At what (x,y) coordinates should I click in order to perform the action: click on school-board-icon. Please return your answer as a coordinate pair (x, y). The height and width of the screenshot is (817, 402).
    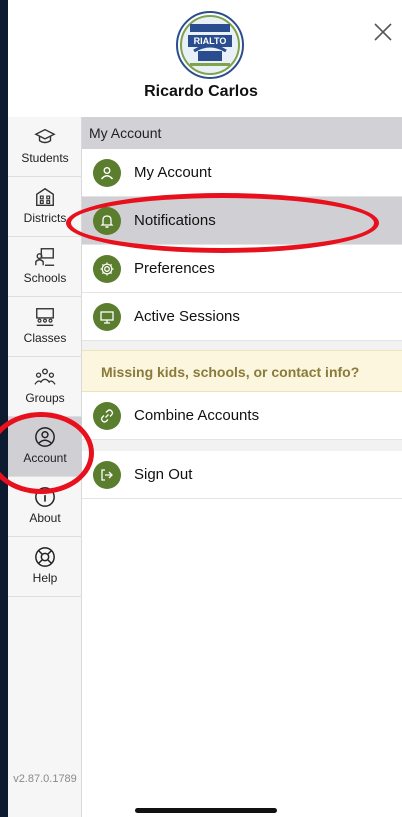
    Looking at the image, I should click on (45, 257).